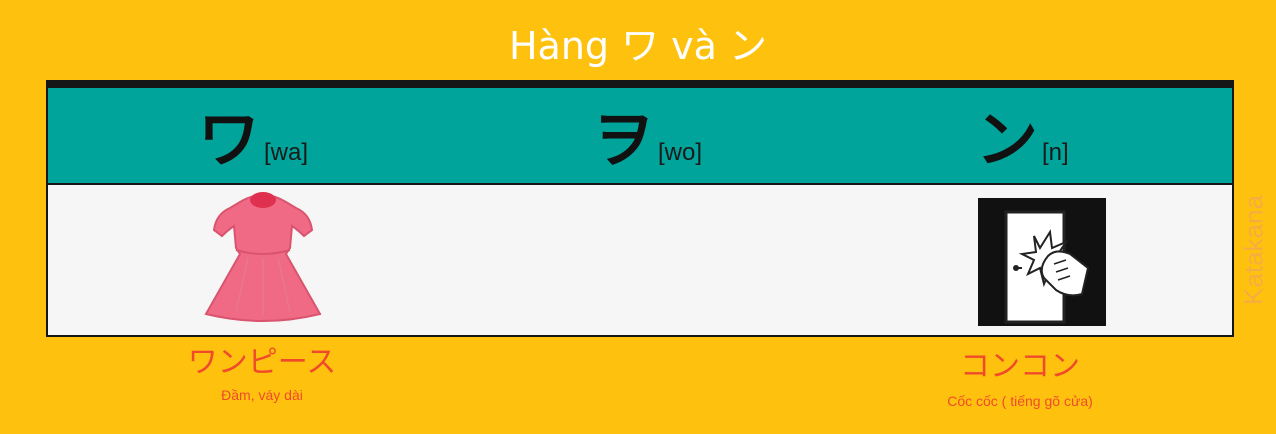 Image resolution: width=1276 pixels, height=434 pixels. What do you see at coordinates (229, 139) in the screenshot?
I see `kana-char-wa: ワ` at bounding box center [229, 139].